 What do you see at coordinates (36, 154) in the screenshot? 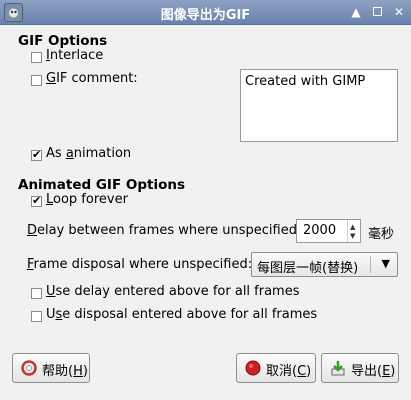
I see `as-animation-checkbox` at bounding box center [36, 154].